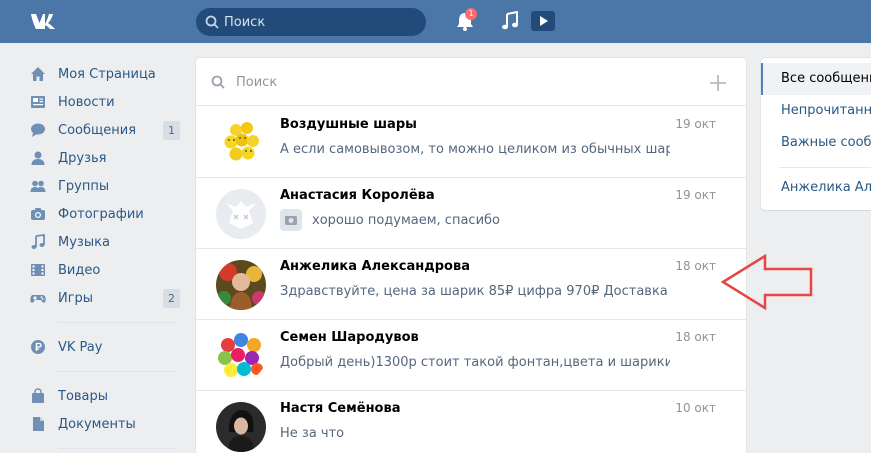  I want to click on nav-item-messages: Сообщения 1, so click(105, 130).